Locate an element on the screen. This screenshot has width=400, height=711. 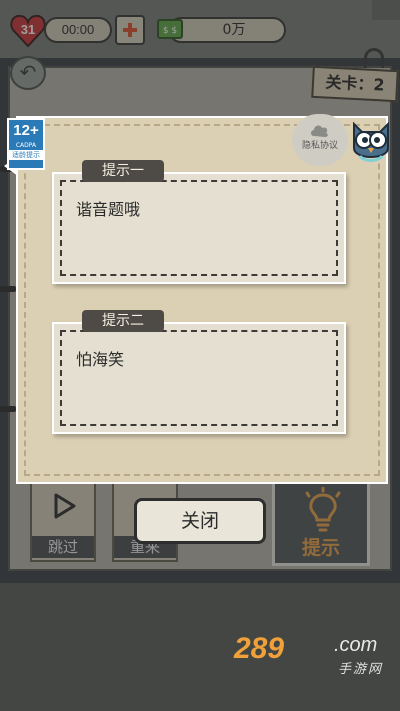
watermark-domain: .com is located at coordinates (356, 645).